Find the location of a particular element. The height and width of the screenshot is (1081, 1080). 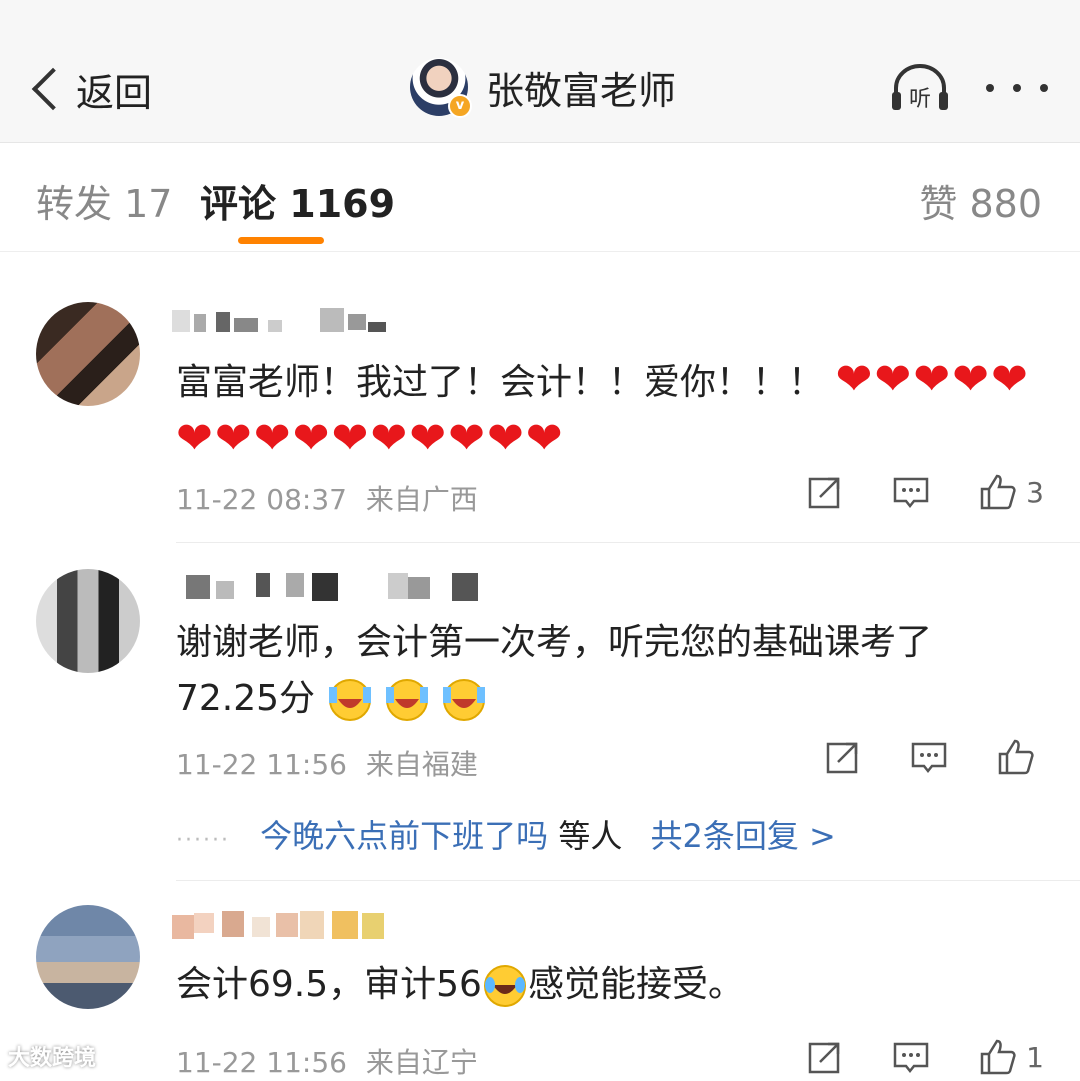

chevron-left-icon is located at coordinates (53, 89).